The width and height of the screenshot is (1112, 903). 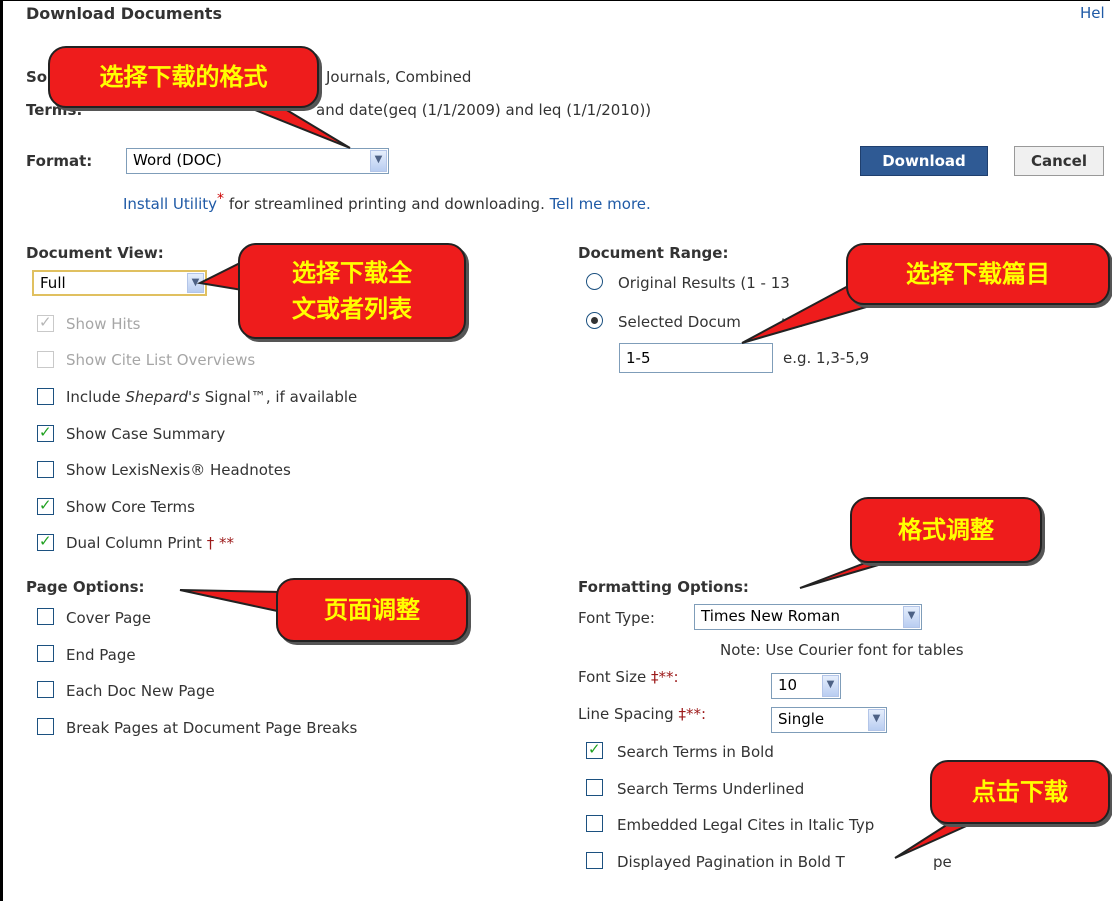 What do you see at coordinates (616, 618) in the screenshot?
I see `font-type-label: Font Type:` at bounding box center [616, 618].